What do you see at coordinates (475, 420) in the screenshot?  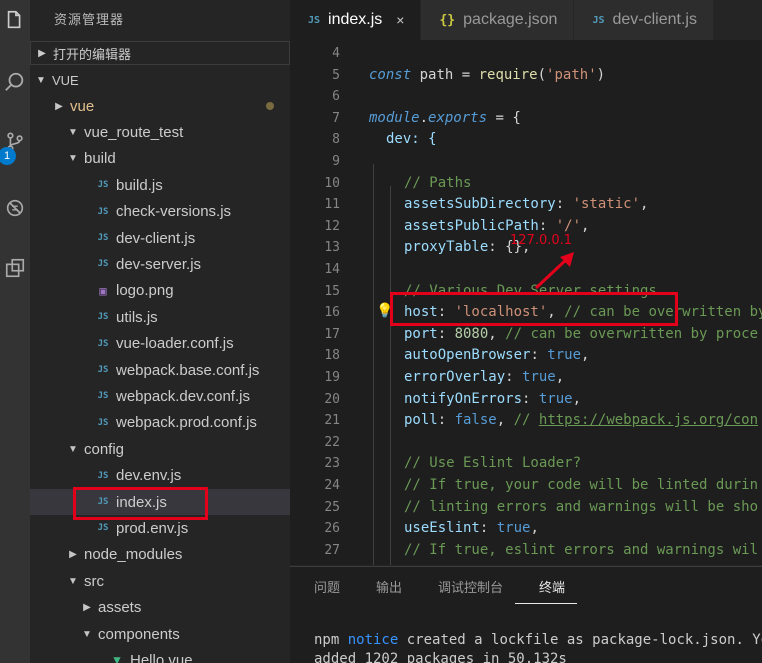 I see `token-boolean: false` at bounding box center [475, 420].